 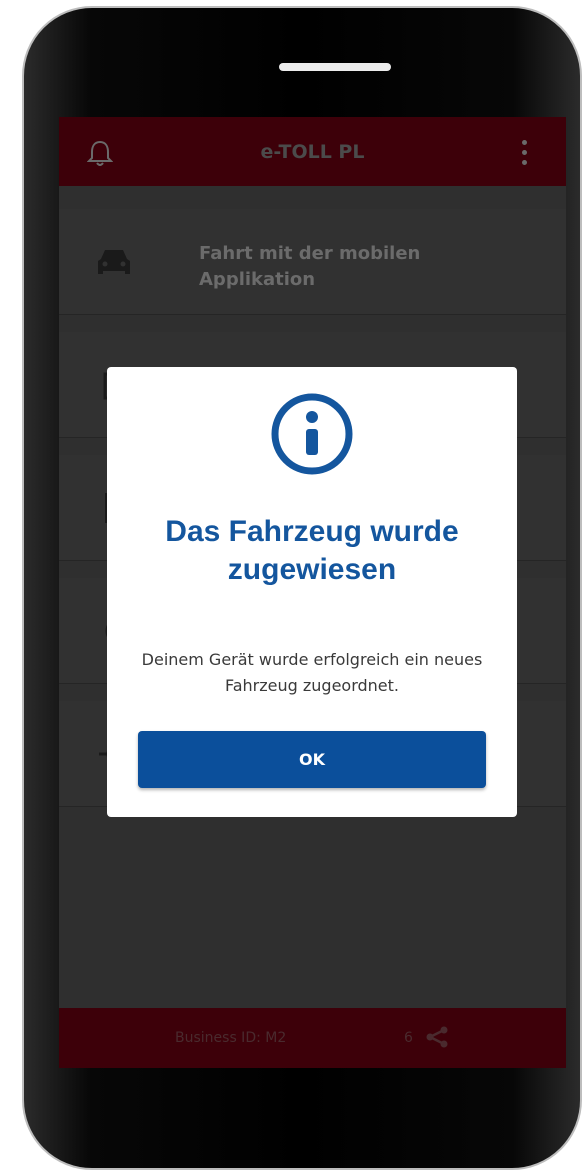 I want to click on more-menu-icon, so click(x=525, y=153).